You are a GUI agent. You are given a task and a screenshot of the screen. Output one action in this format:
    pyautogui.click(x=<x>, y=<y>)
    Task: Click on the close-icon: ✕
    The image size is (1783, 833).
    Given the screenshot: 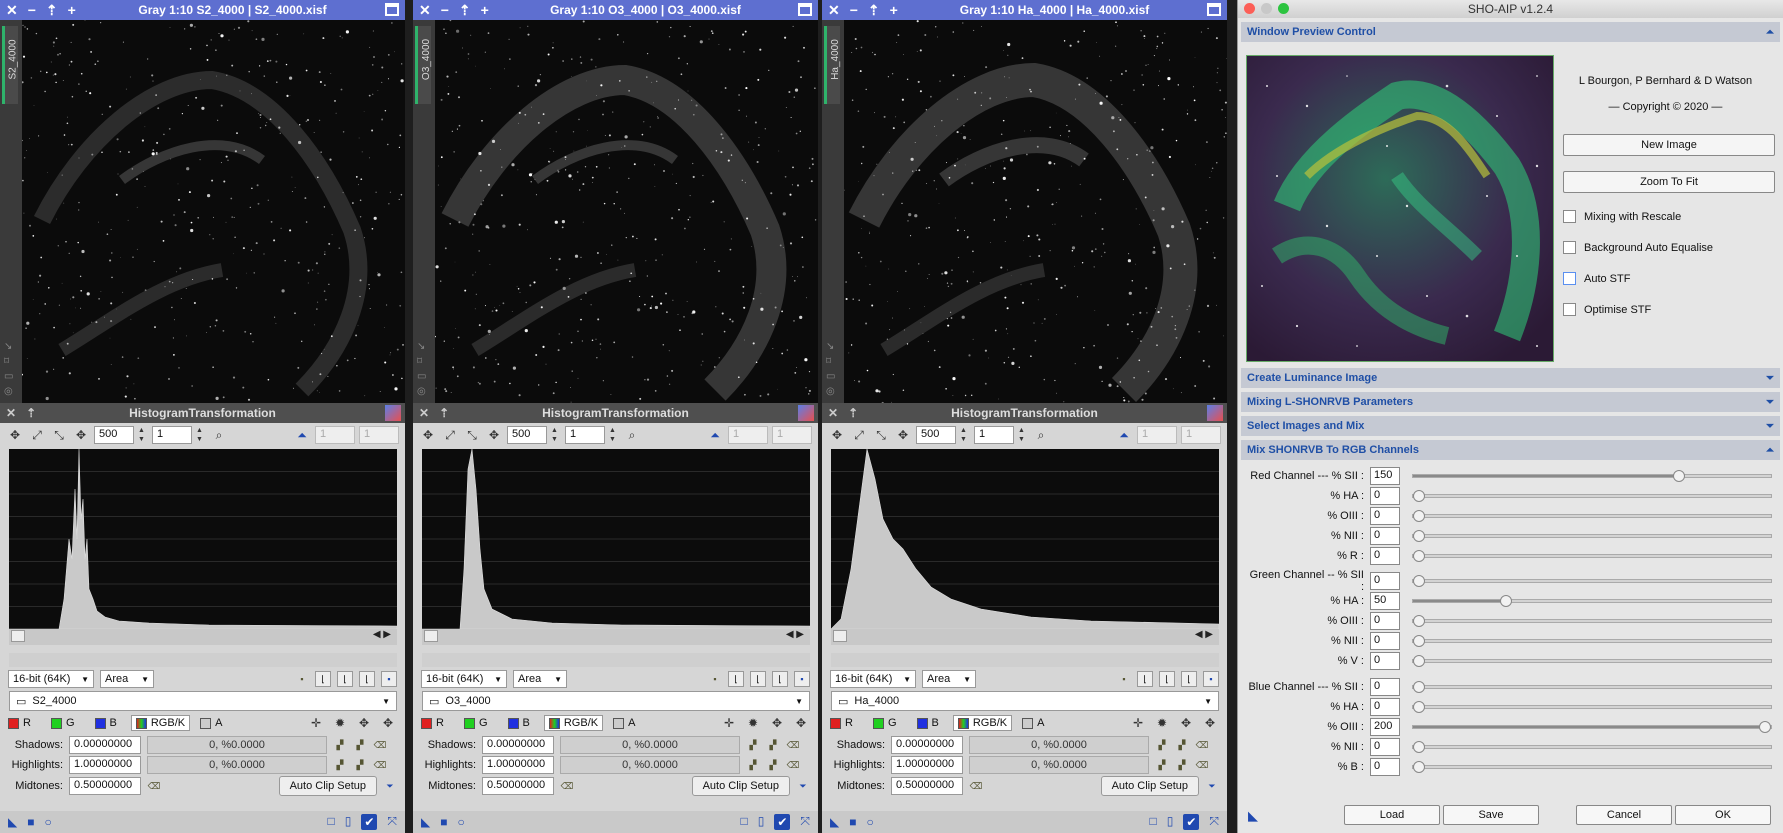 What is the action you would take?
    pyautogui.click(x=12, y=10)
    